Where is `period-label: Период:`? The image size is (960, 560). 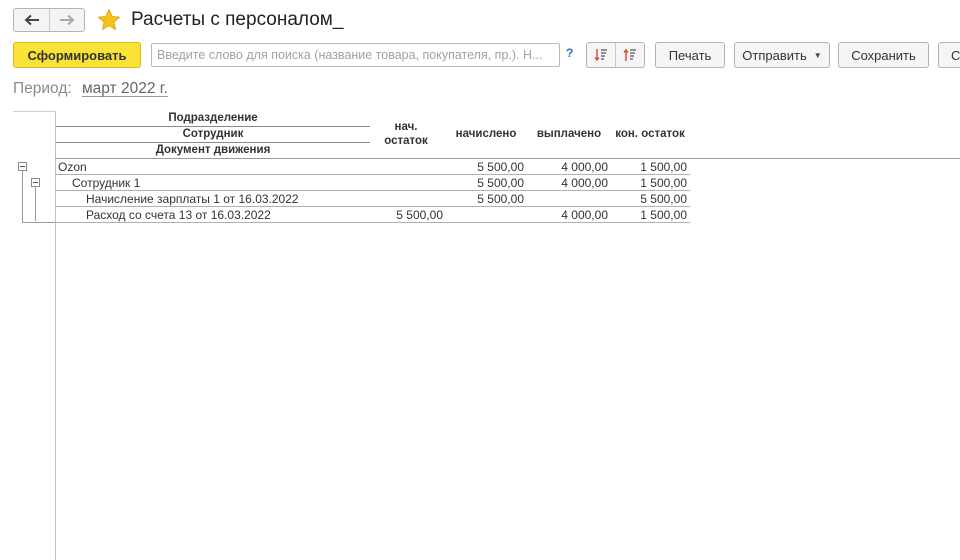 period-label: Период: is located at coordinates (42, 88).